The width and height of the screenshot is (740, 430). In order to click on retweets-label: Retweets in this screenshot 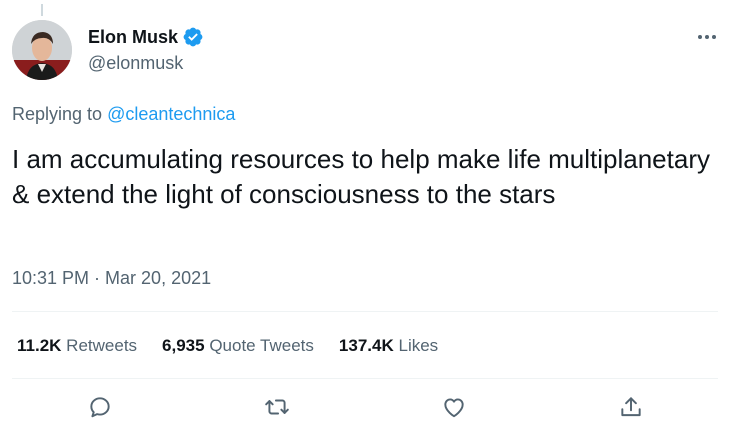, I will do `click(102, 345)`.